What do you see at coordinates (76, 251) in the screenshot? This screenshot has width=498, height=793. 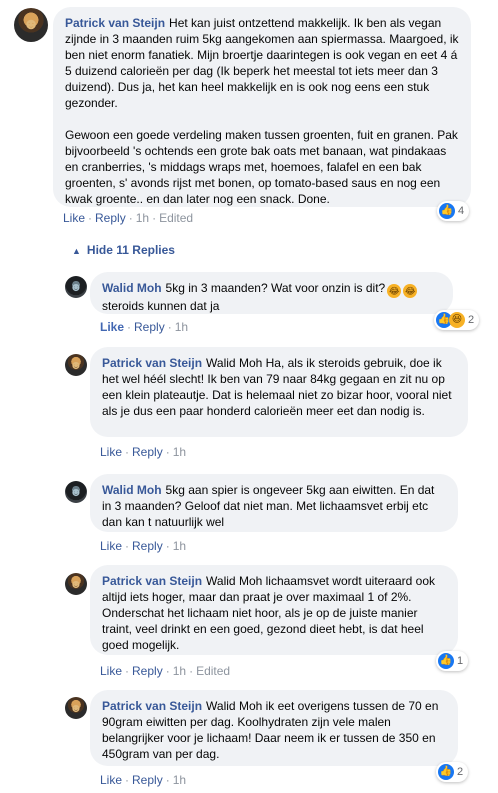 I see `caret-up-icon: ▲` at bounding box center [76, 251].